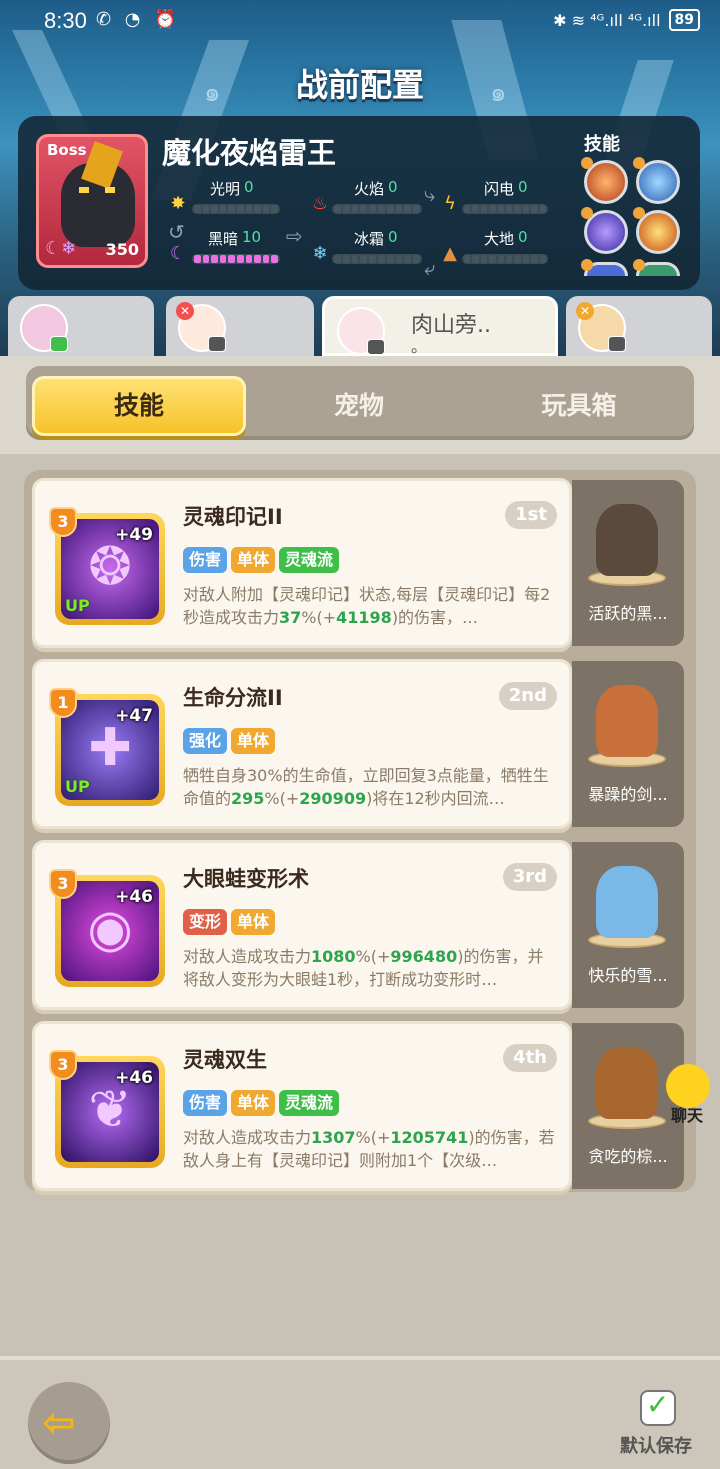 The height and width of the screenshot is (1469, 720). Describe the element at coordinates (430, 194) in the screenshot. I see `arrow-right-icon: ⤷` at that location.